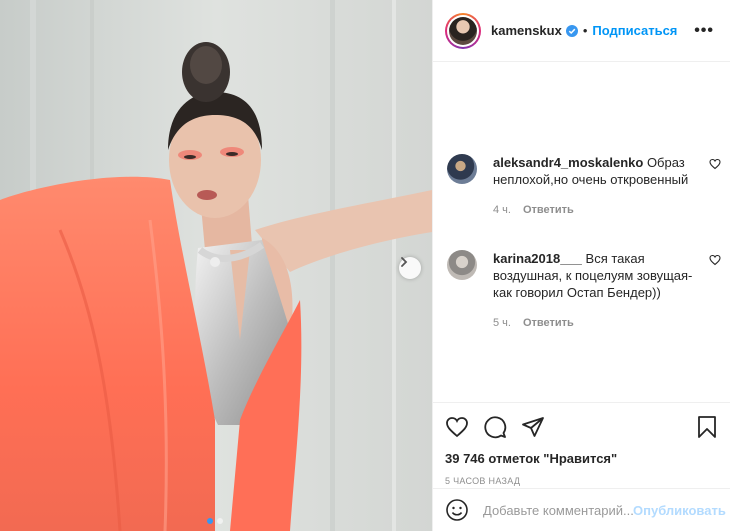 This screenshot has width=730, height=531. Describe the element at coordinates (215, 521) in the screenshot. I see `carousel-indicator` at that location.